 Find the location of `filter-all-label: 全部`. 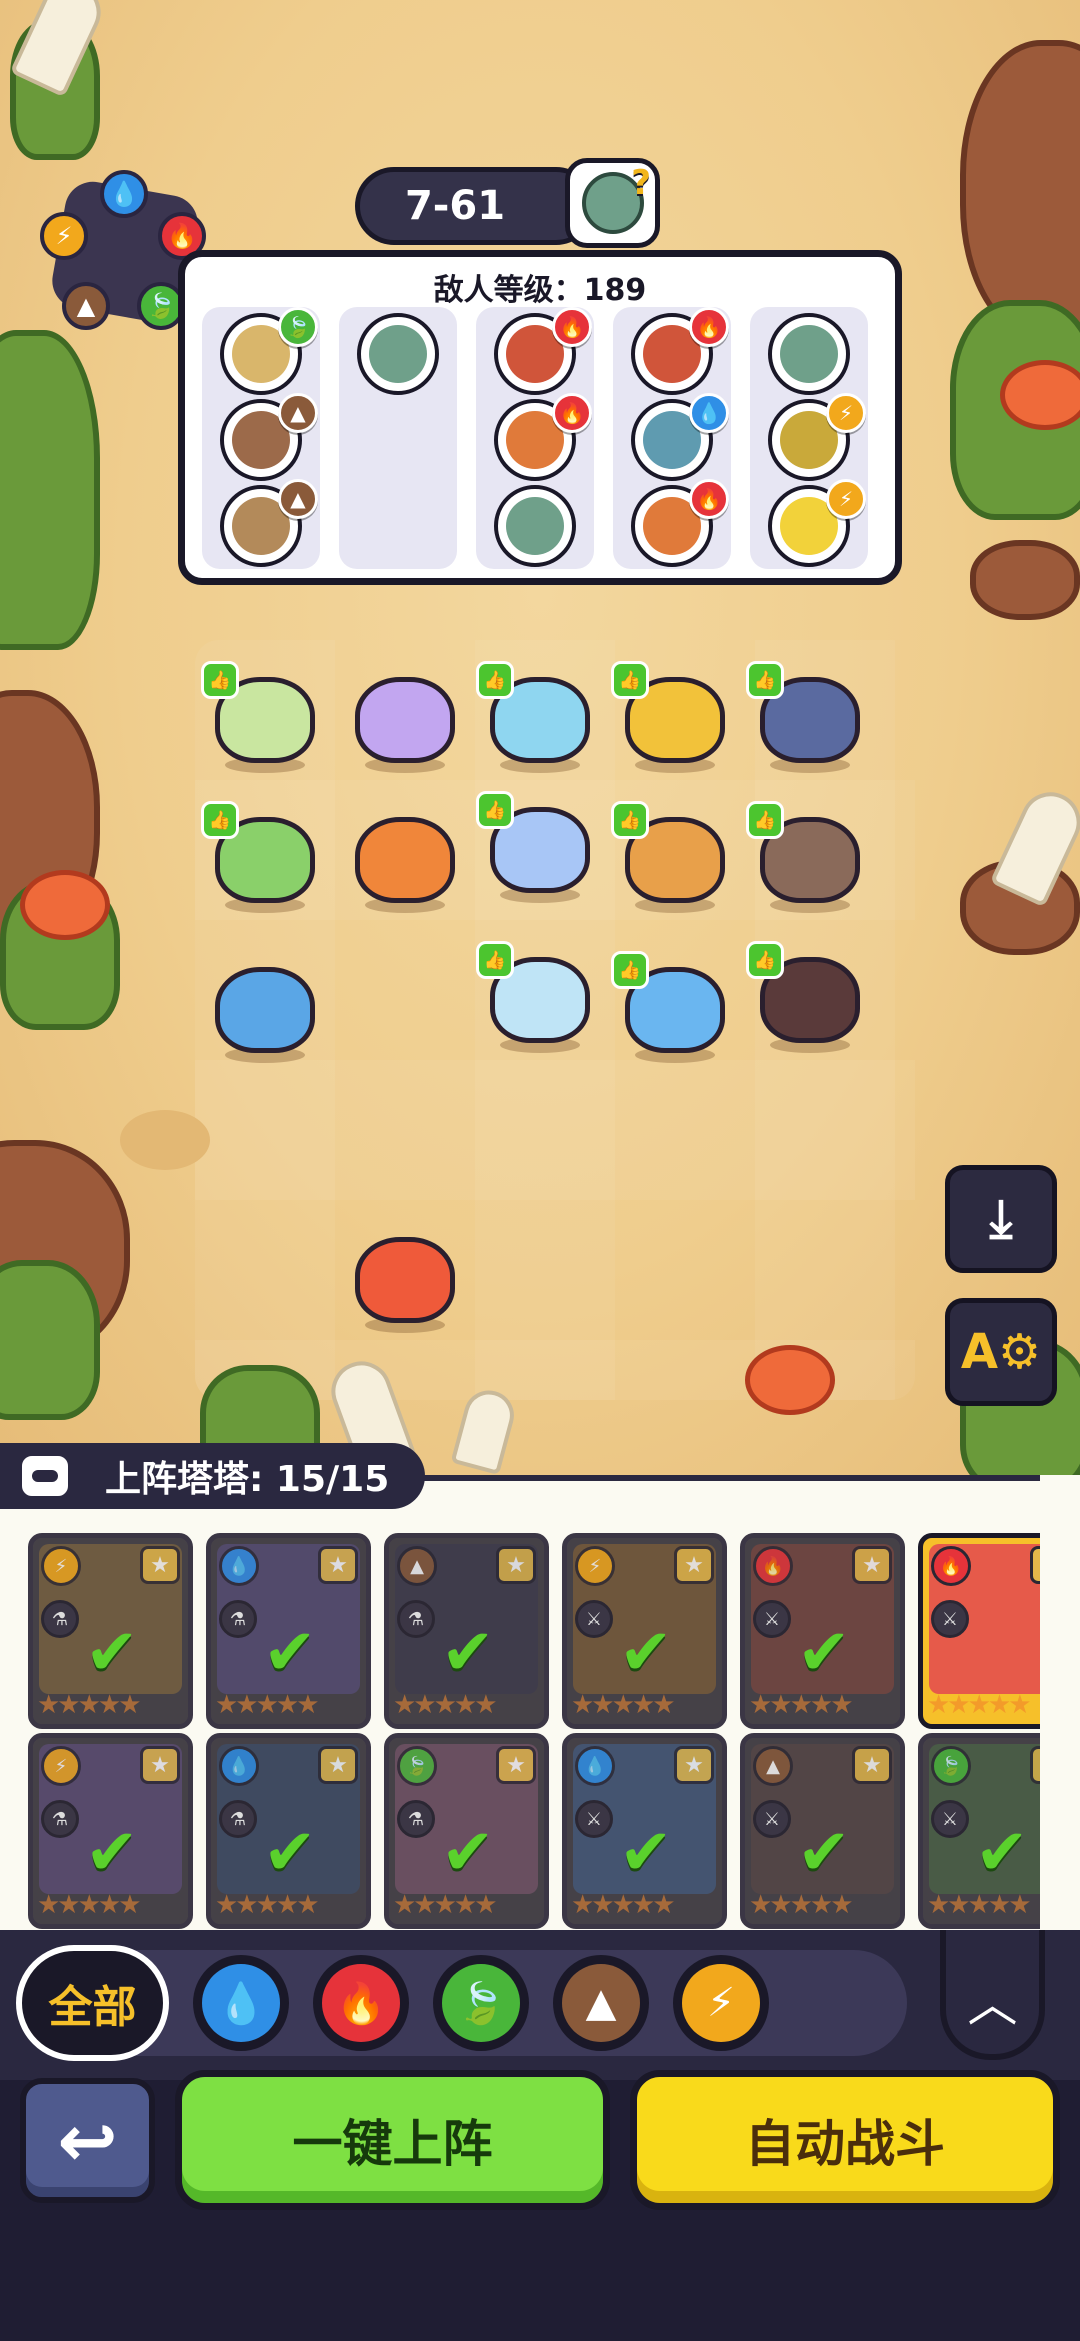

filter-all-label: 全部 is located at coordinates (92, 2007).